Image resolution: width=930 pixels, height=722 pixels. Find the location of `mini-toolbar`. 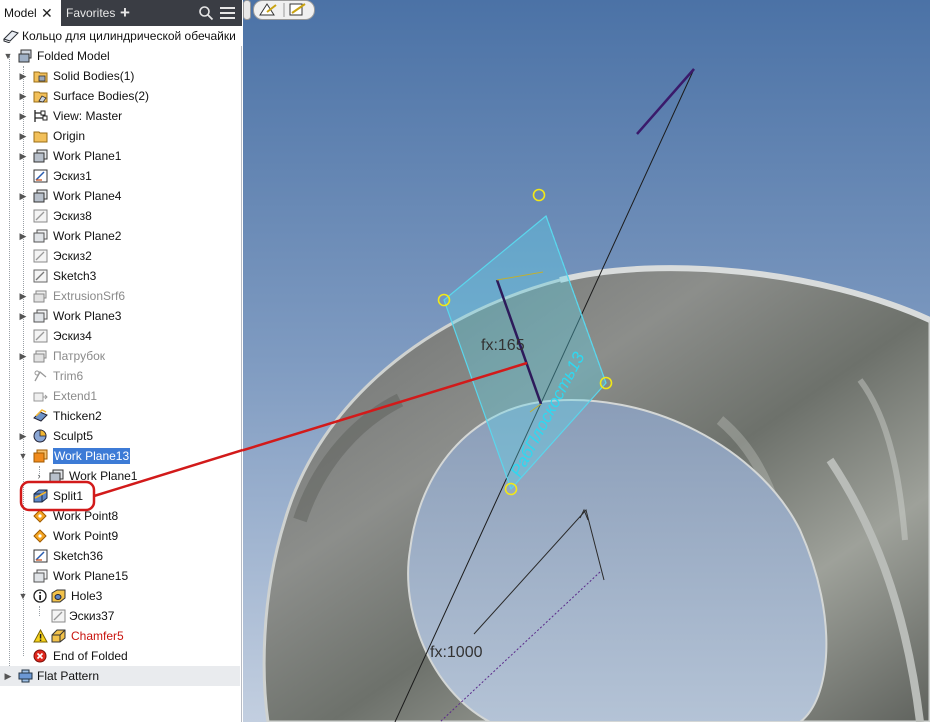

mini-toolbar is located at coordinates (279, 10).